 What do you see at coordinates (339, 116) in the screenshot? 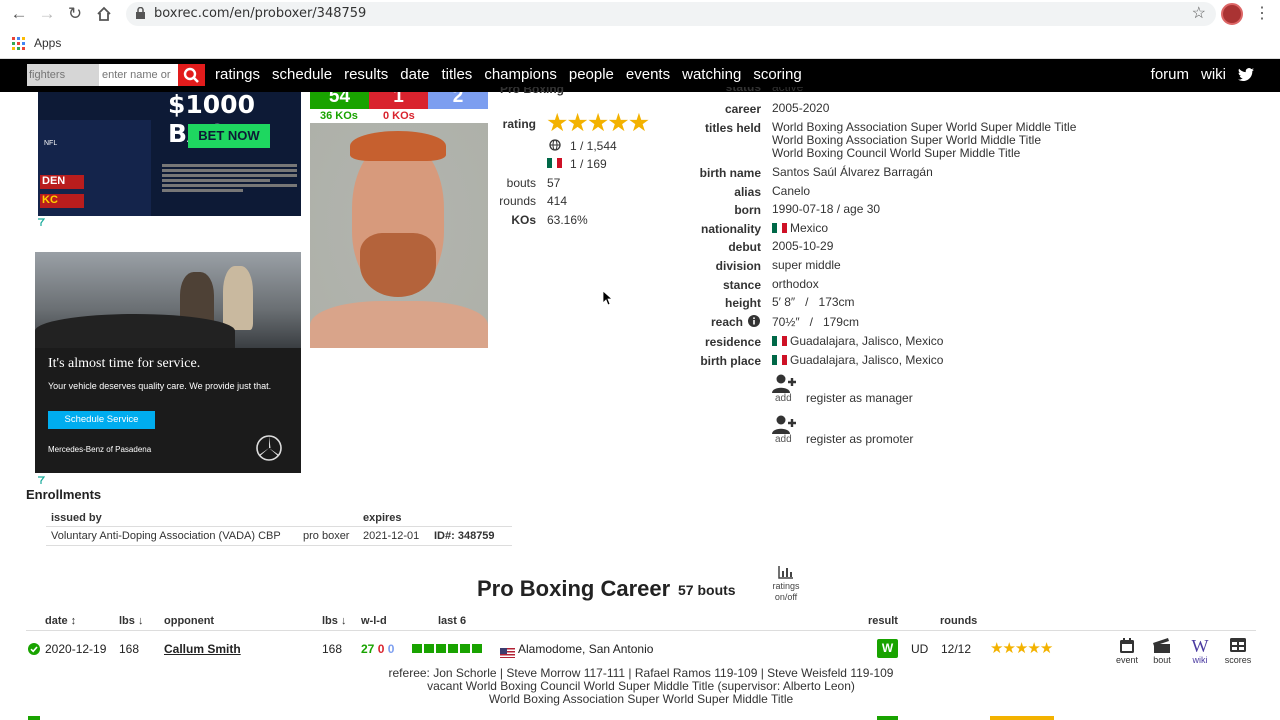
I see `win-kos: 36 KOs` at bounding box center [339, 116].